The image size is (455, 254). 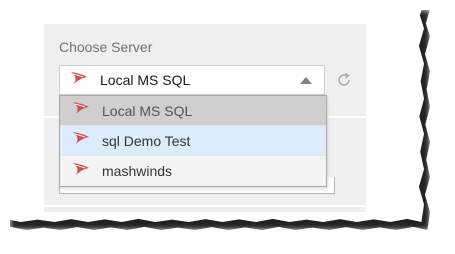 What do you see at coordinates (192, 80) in the screenshot?
I see `server-select: Local MS SQL` at bounding box center [192, 80].